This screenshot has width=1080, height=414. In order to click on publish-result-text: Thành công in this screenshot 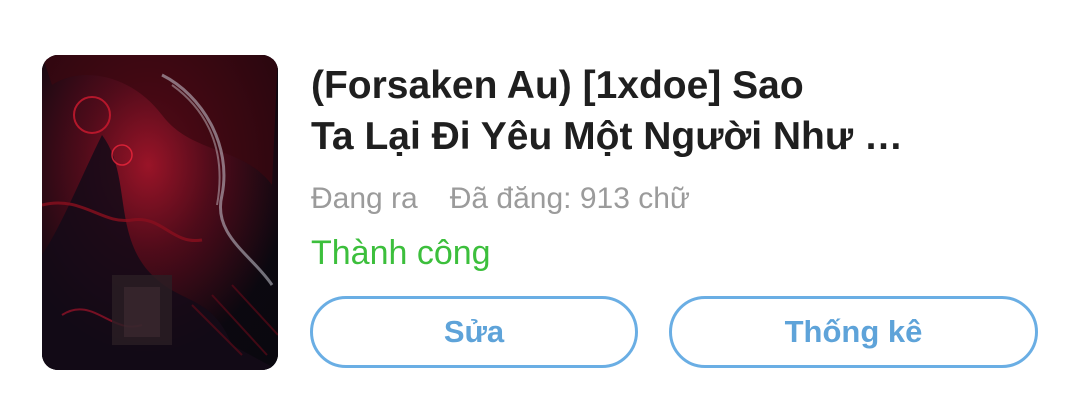, I will do `click(401, 253)`.